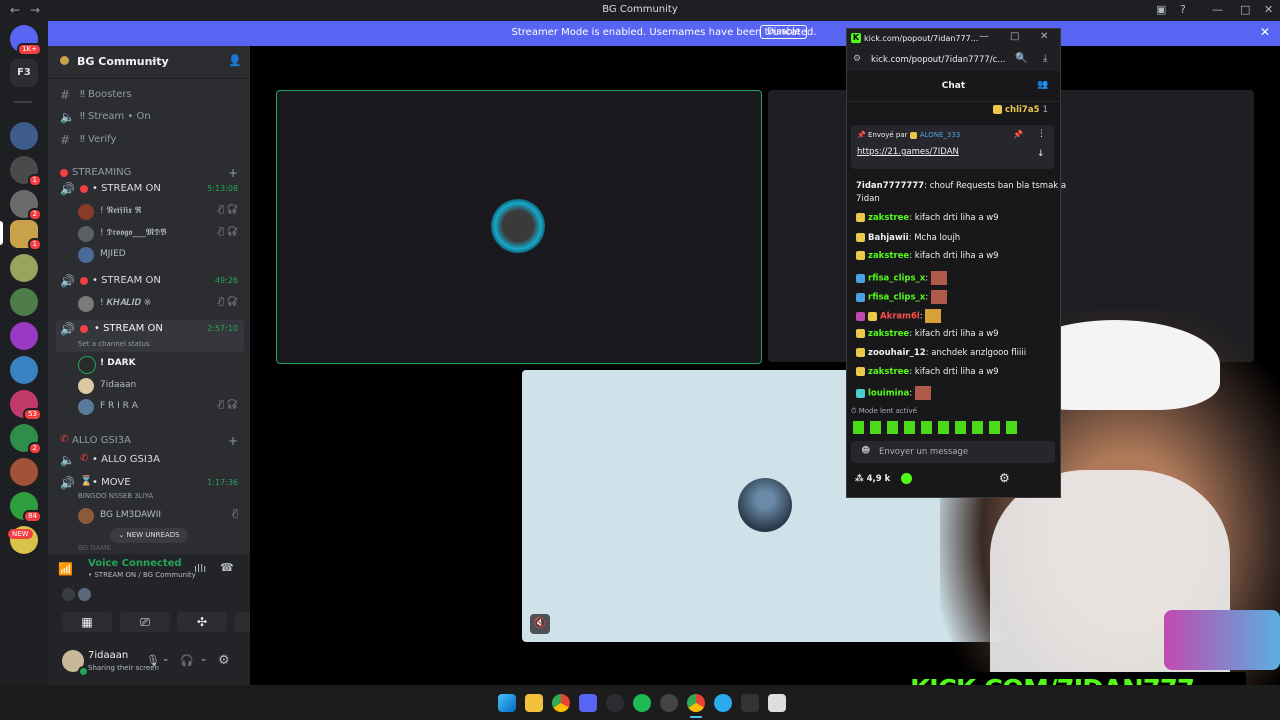  Describe the element at coordinates (151, 442) in the screenshot. I see `category-allo-gsi3a: ✆ ALLO GSI3A +` at that location.